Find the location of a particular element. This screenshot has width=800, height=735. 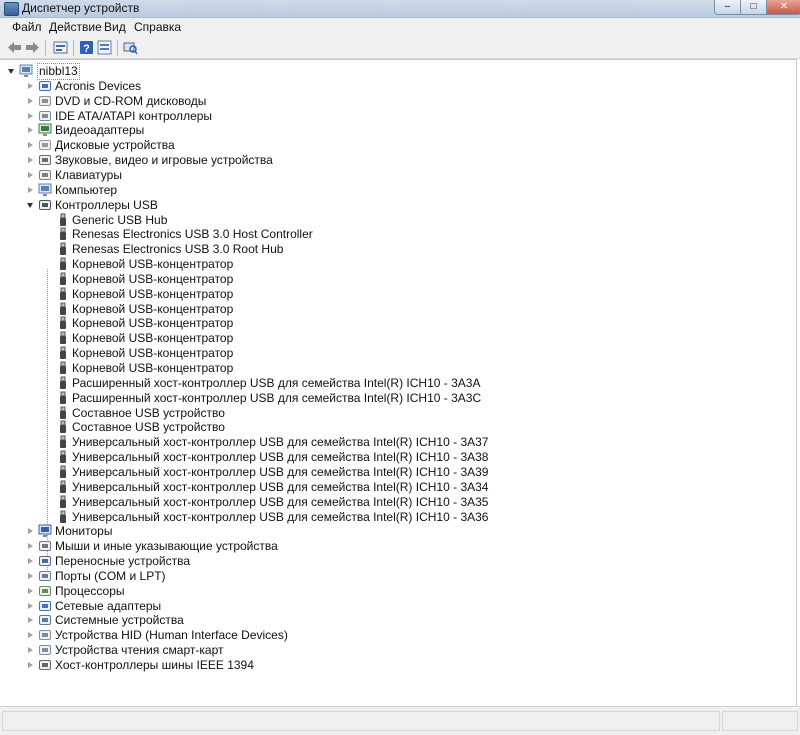

menu-file: Файл is located at coordinates (27, 27).